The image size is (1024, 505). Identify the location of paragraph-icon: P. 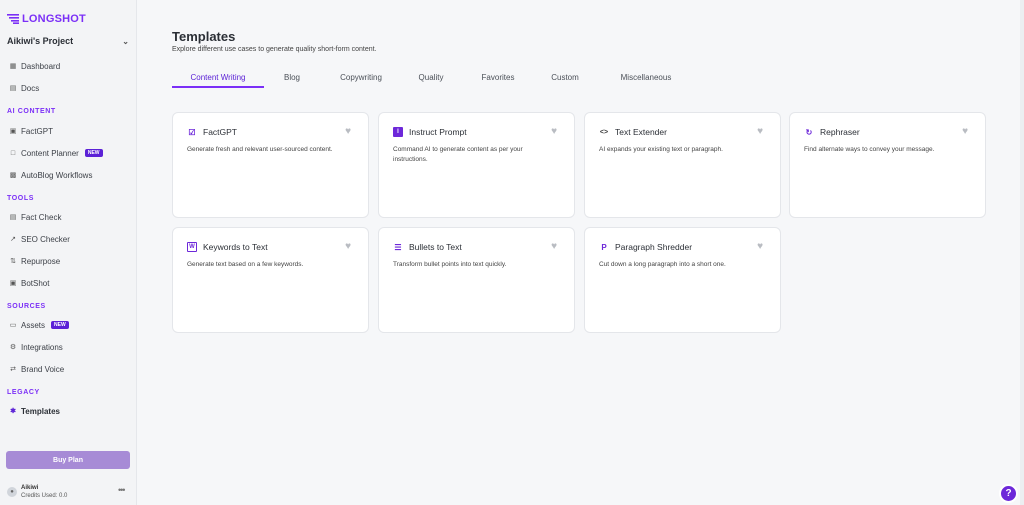
(604, 247).